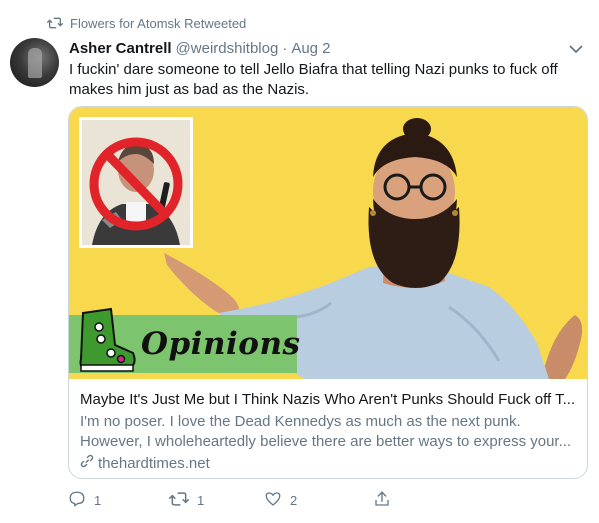 The height and width of the screenshot is (523, 599). What do you see at coordinates (118, 500) in the screenshot?
I see `reply-button: 1` at bounding box center [118, 500].